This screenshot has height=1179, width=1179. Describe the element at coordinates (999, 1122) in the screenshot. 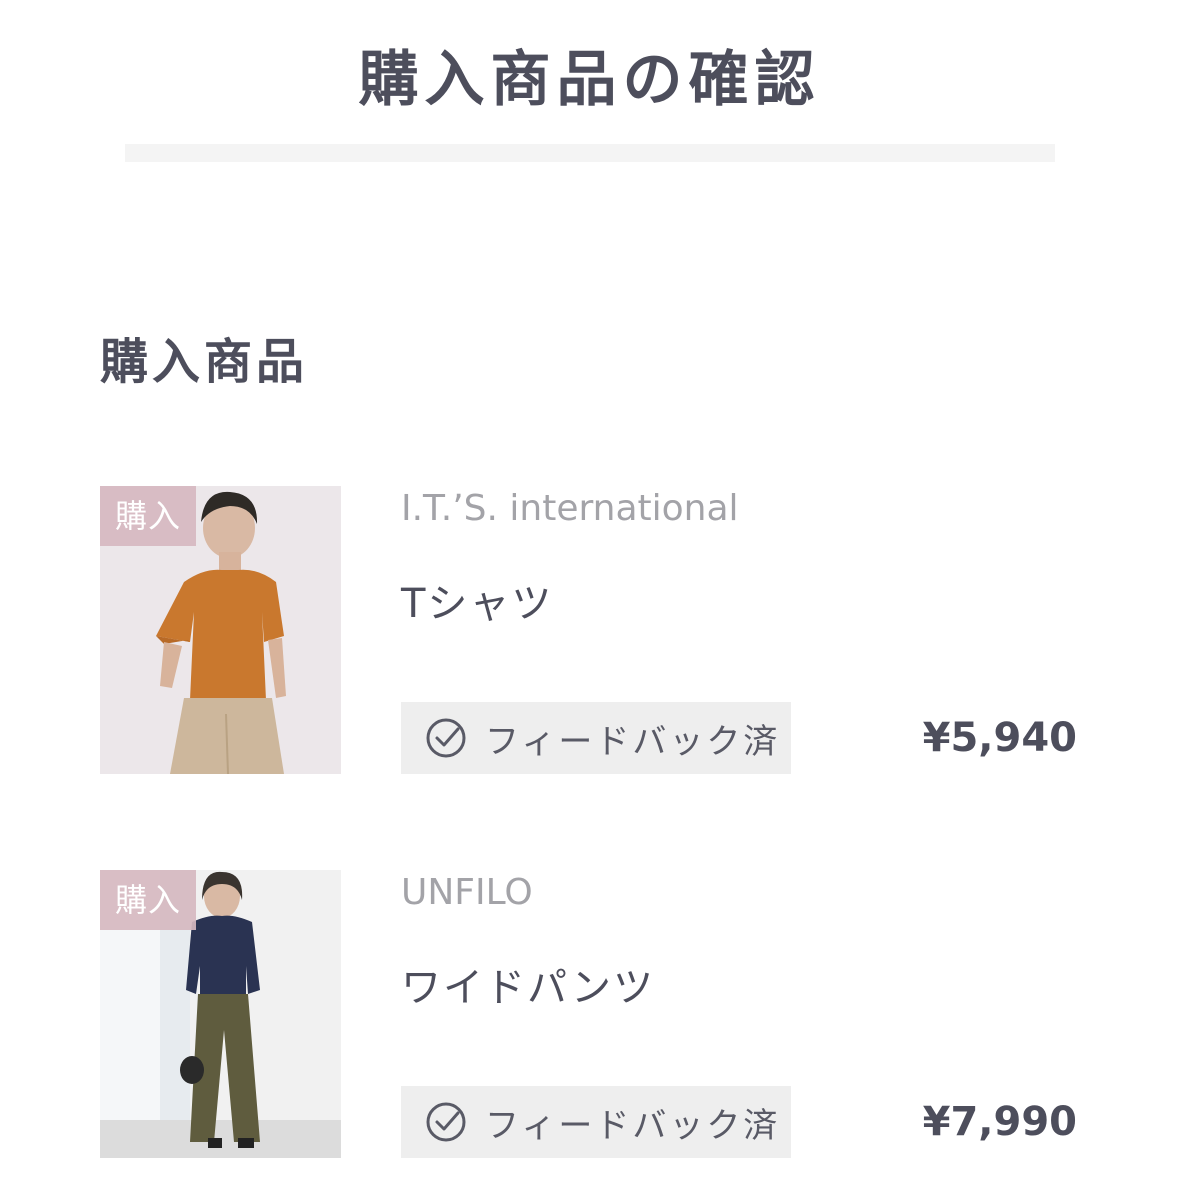

I see `price: ¥7,990` at that location.